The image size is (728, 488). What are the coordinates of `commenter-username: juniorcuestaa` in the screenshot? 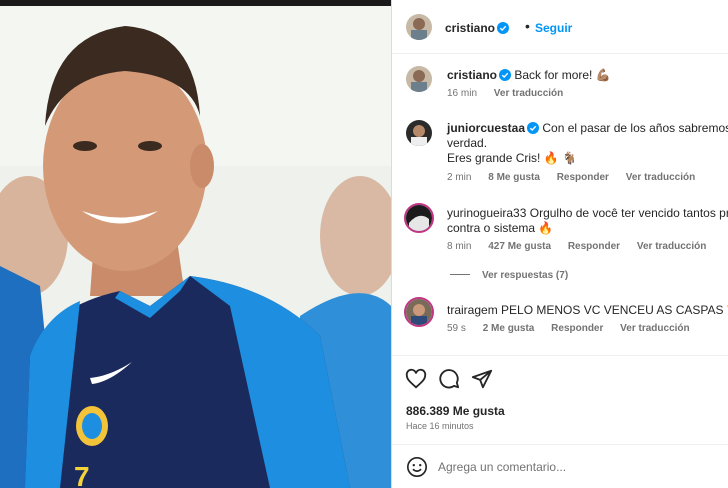 It's located at (486, 128).